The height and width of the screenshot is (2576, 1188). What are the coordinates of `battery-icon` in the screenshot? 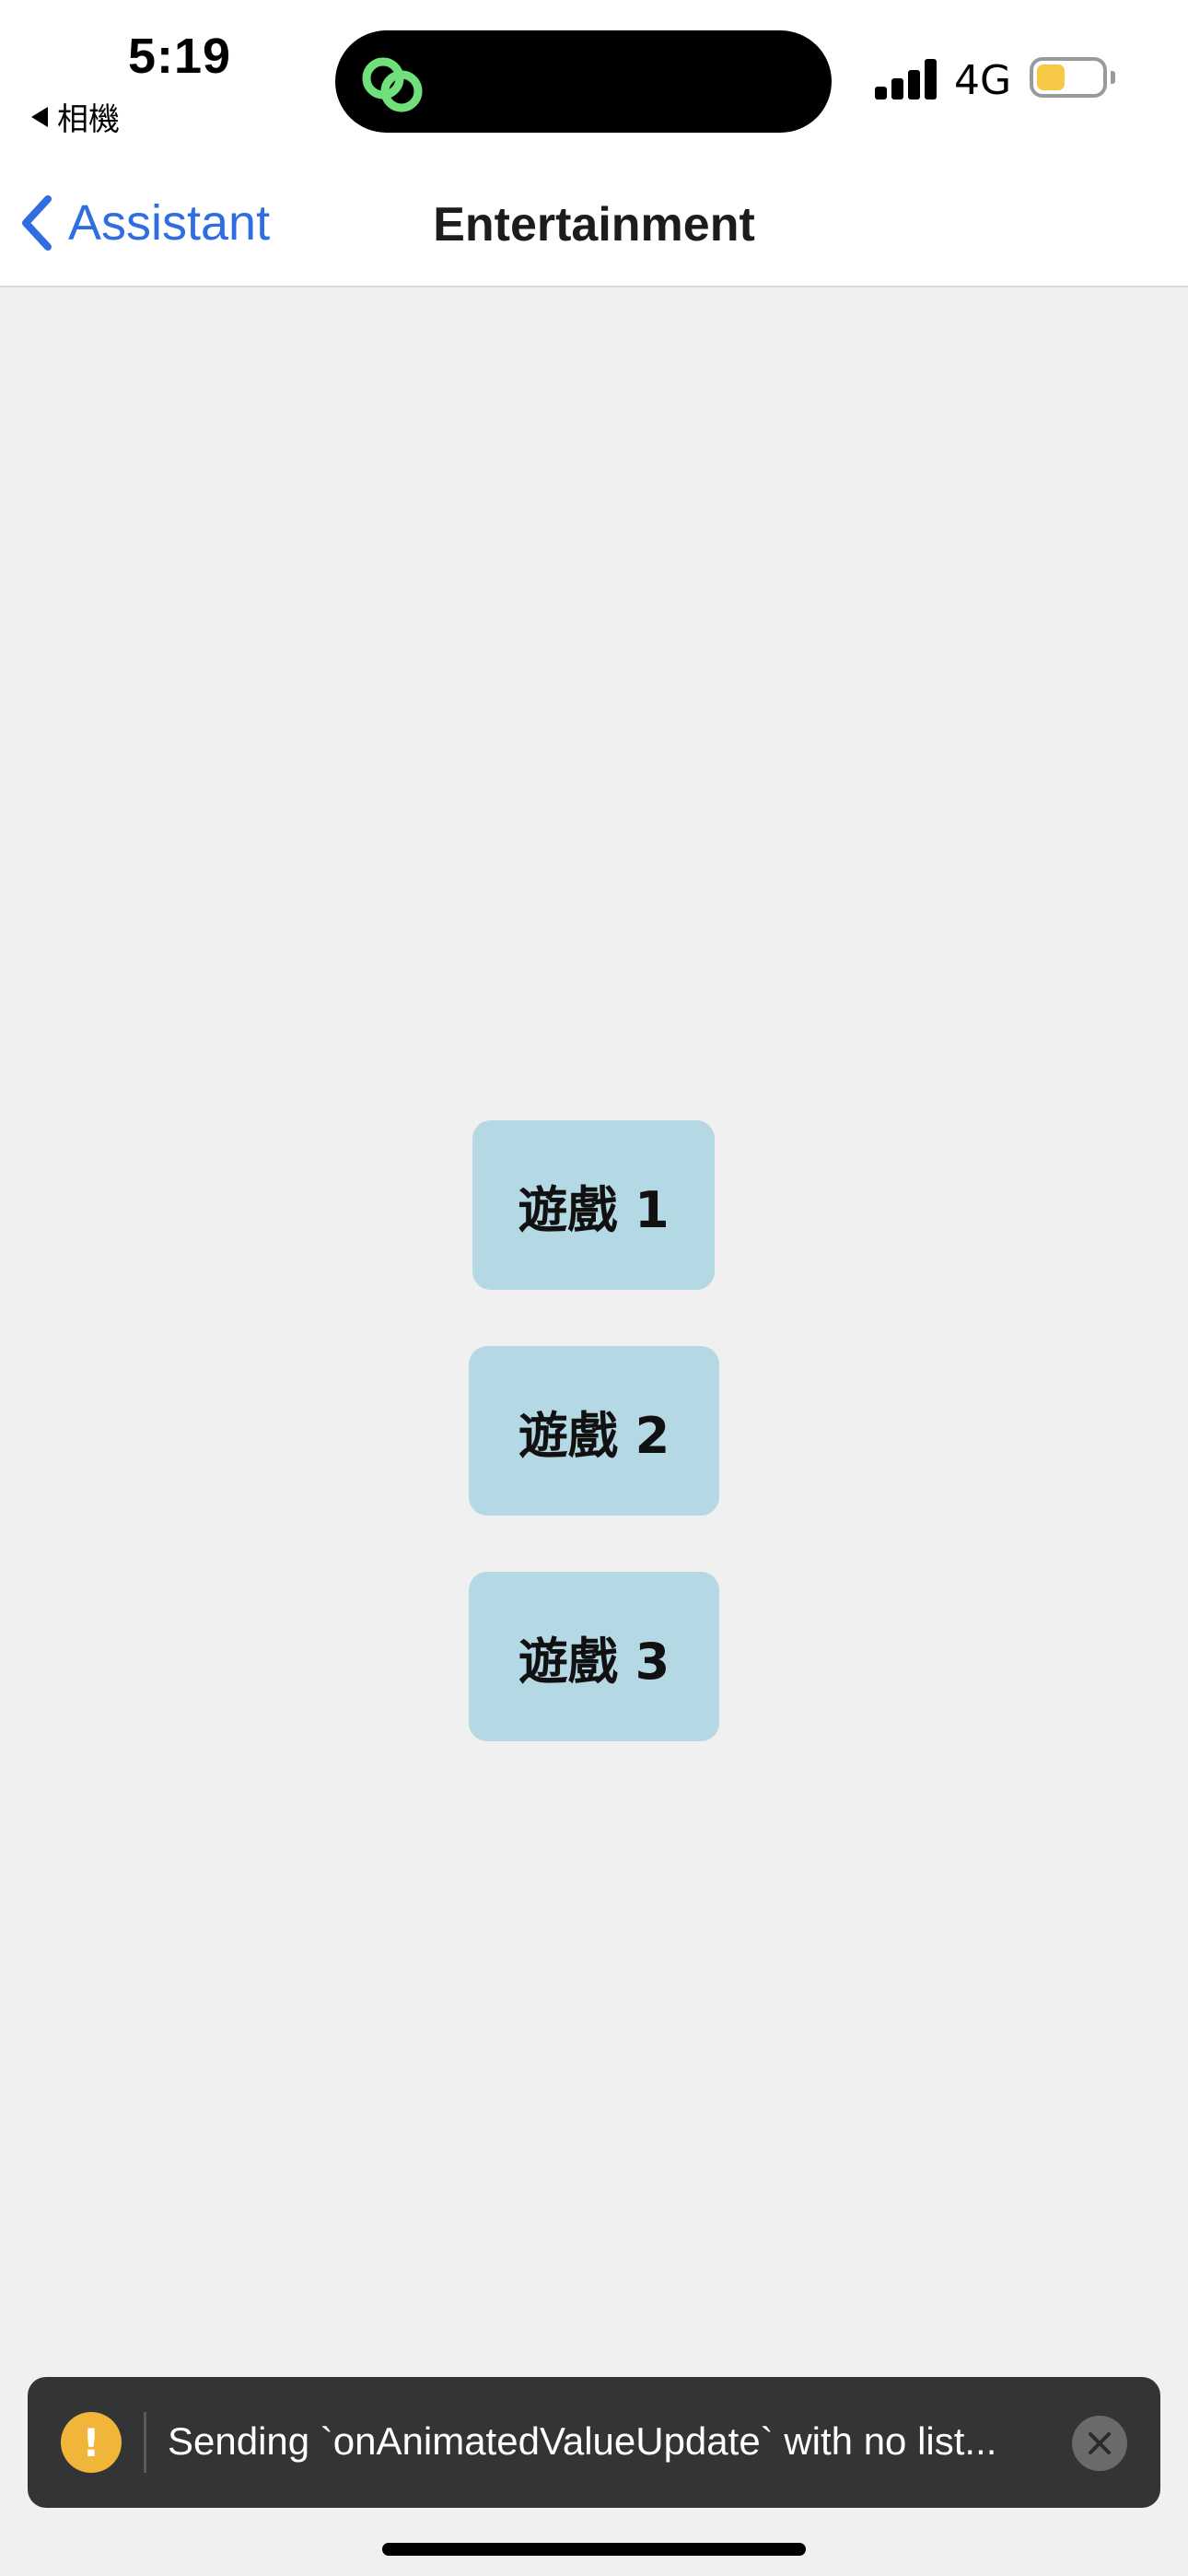 It's located at (1068, 77).